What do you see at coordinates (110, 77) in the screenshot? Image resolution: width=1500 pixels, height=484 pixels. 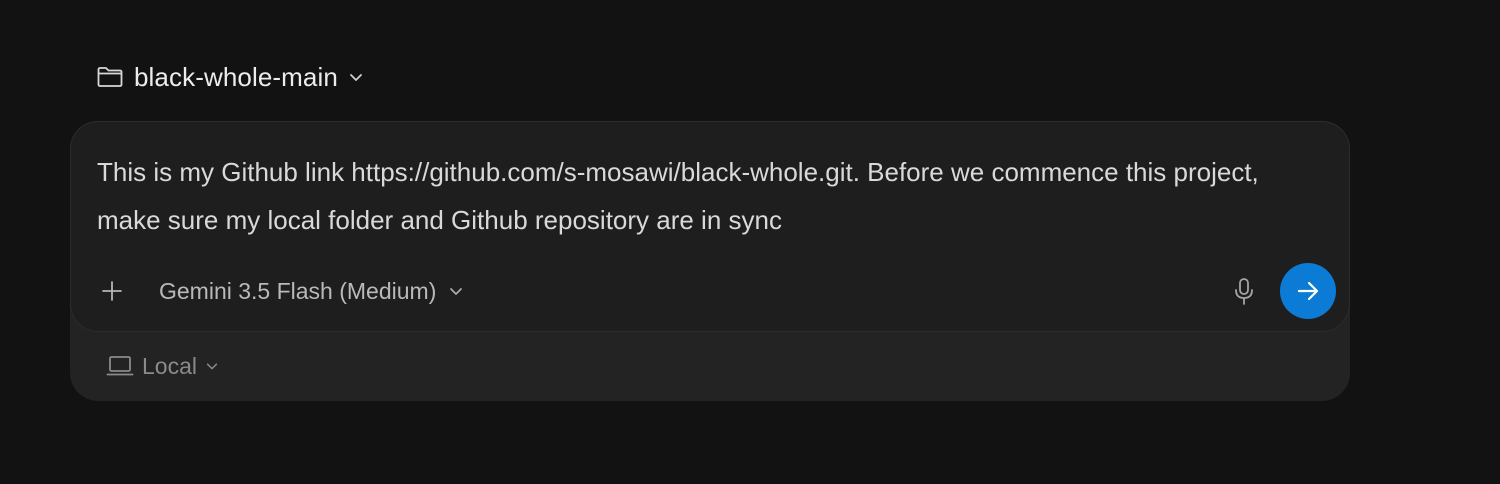 I see `folder-icon` at bounding box center [110, 77].